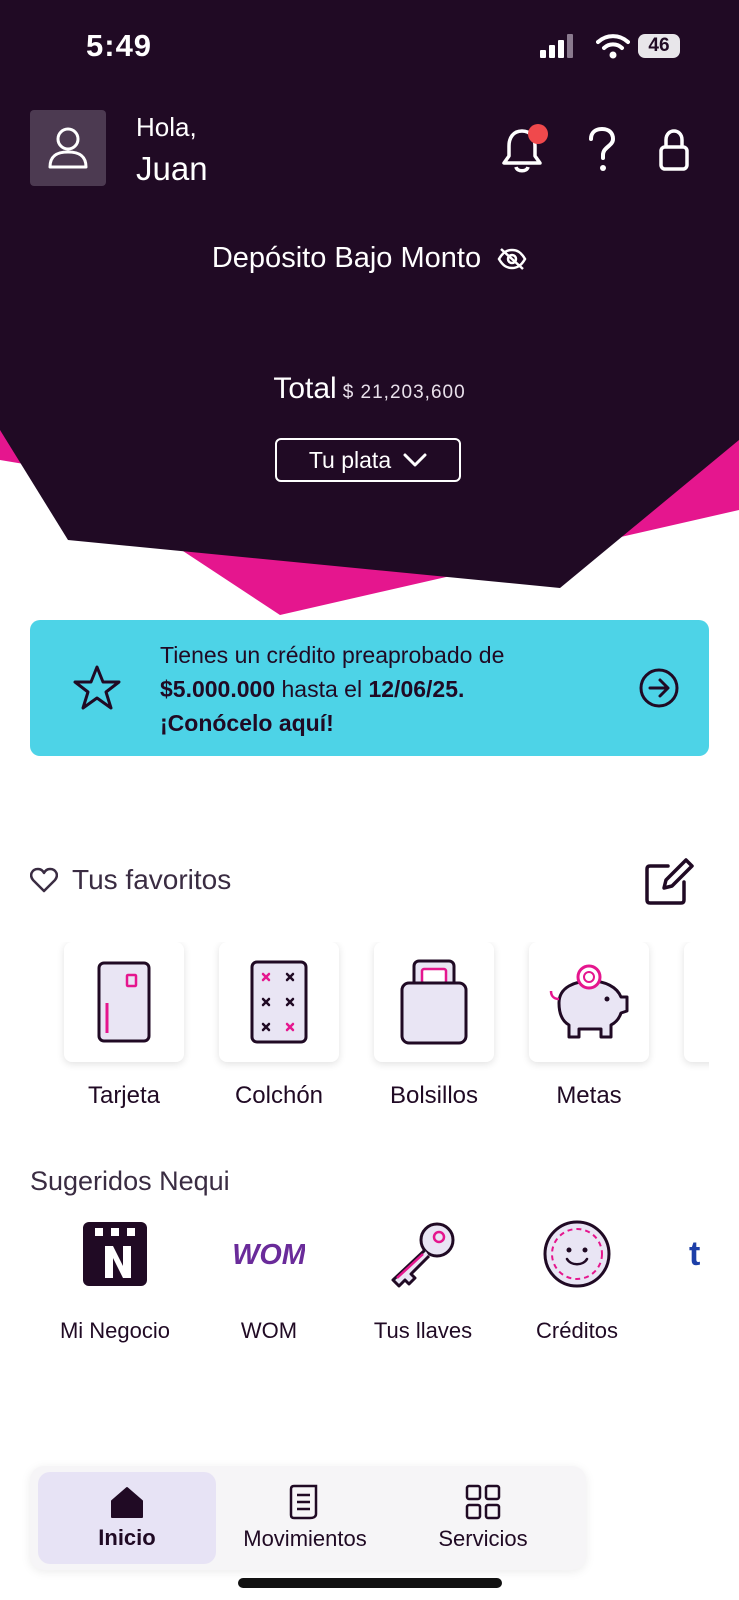 This screenshot has width=739, height=1600. What do you see at coordinates (127, 1537) in the screenshot?
I see `nav-label: Inicio` at bounding box center [127, 1537].